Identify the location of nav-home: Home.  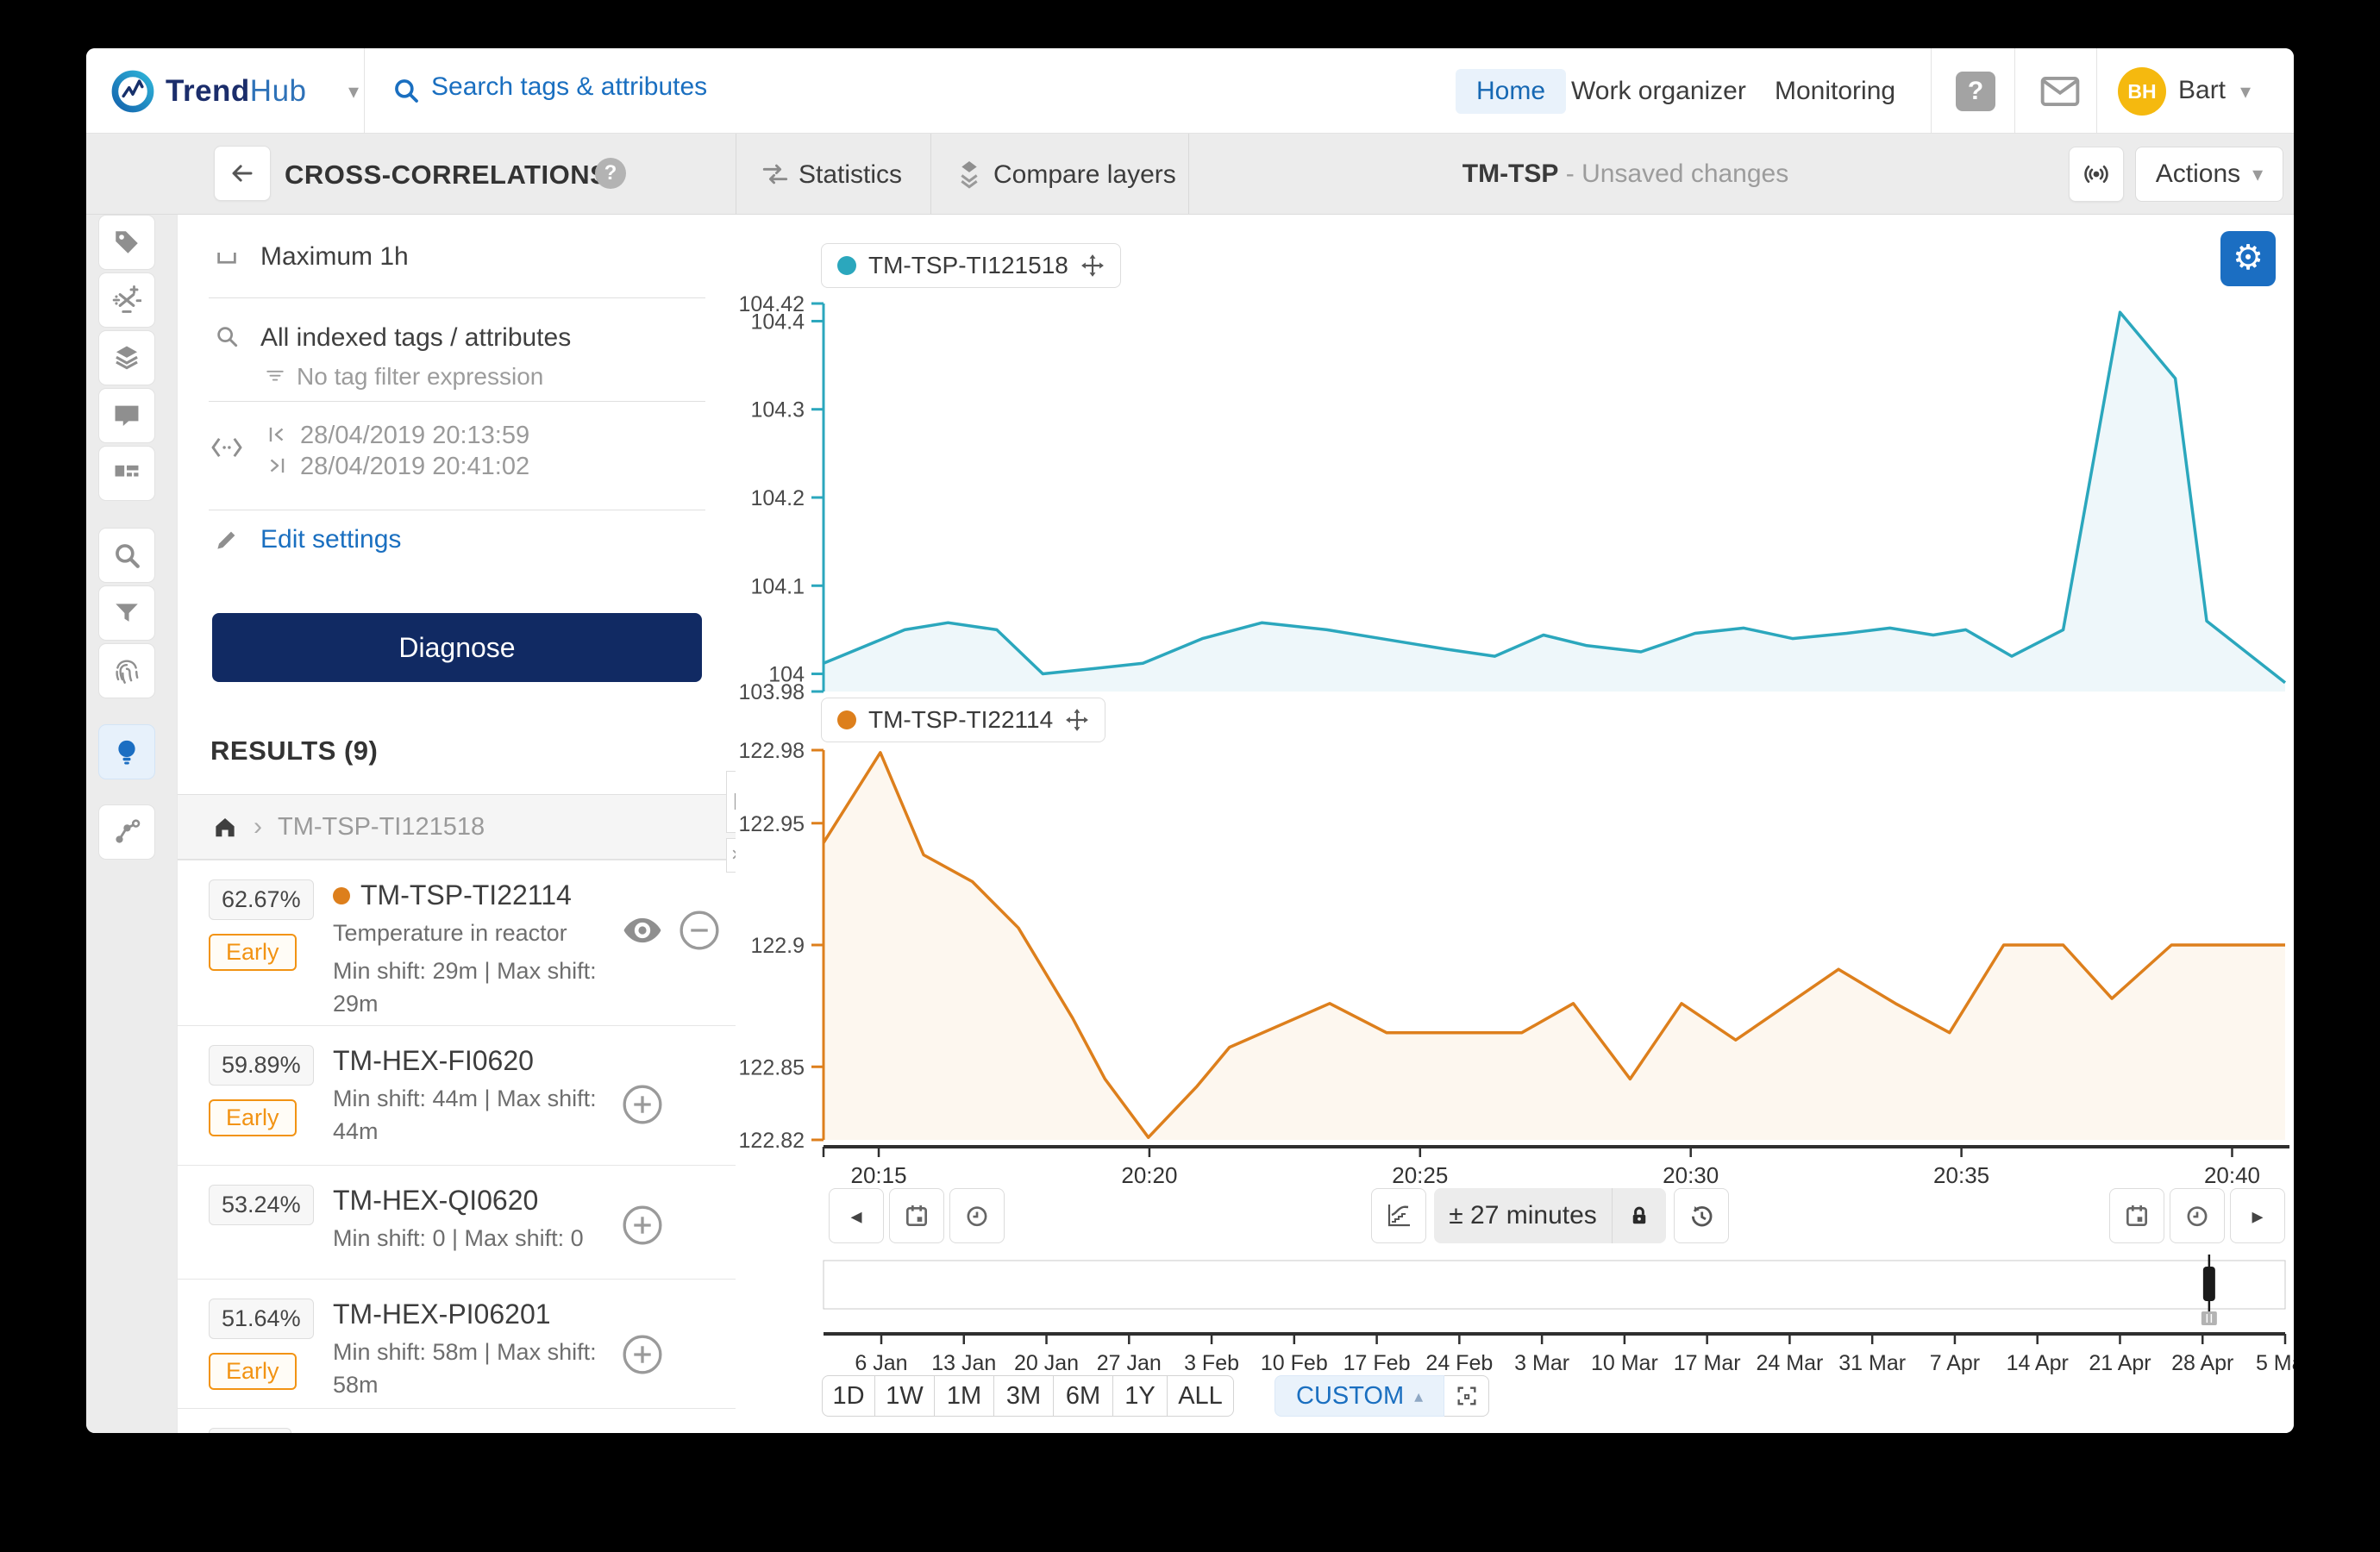
(1512, 92).